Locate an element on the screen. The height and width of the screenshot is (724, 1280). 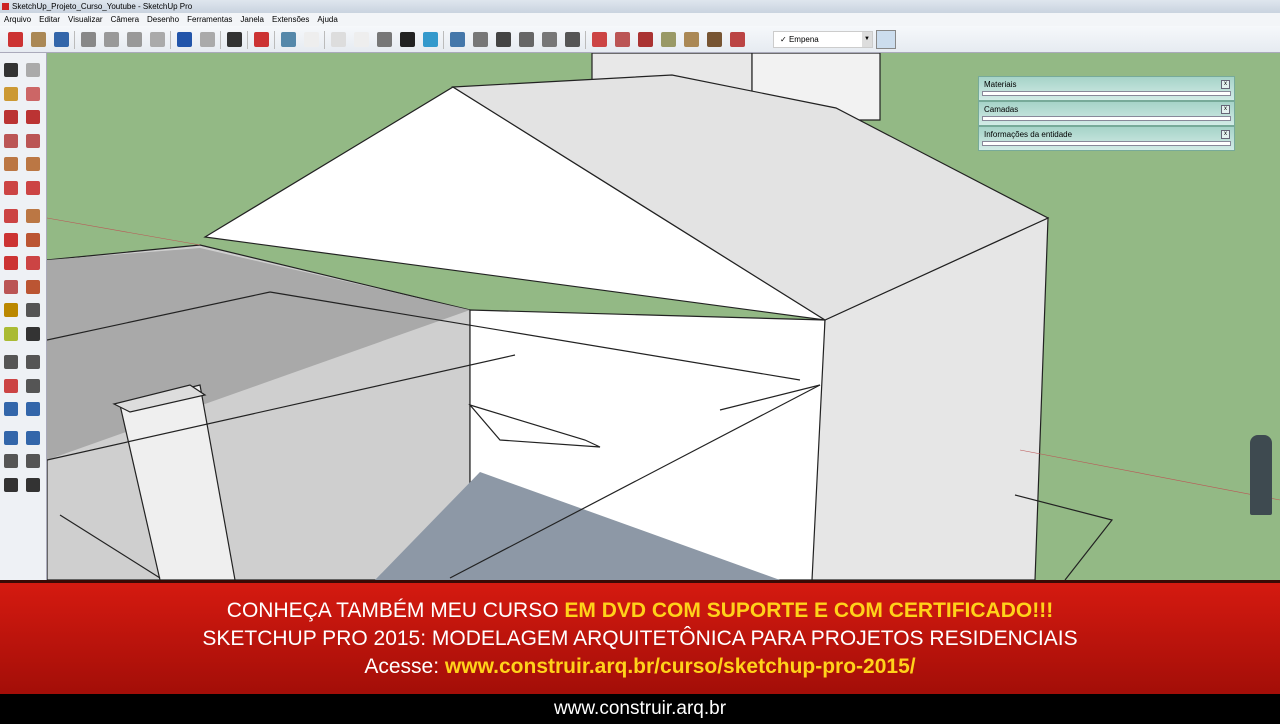
new-icon is located at coordinates (15, 39).